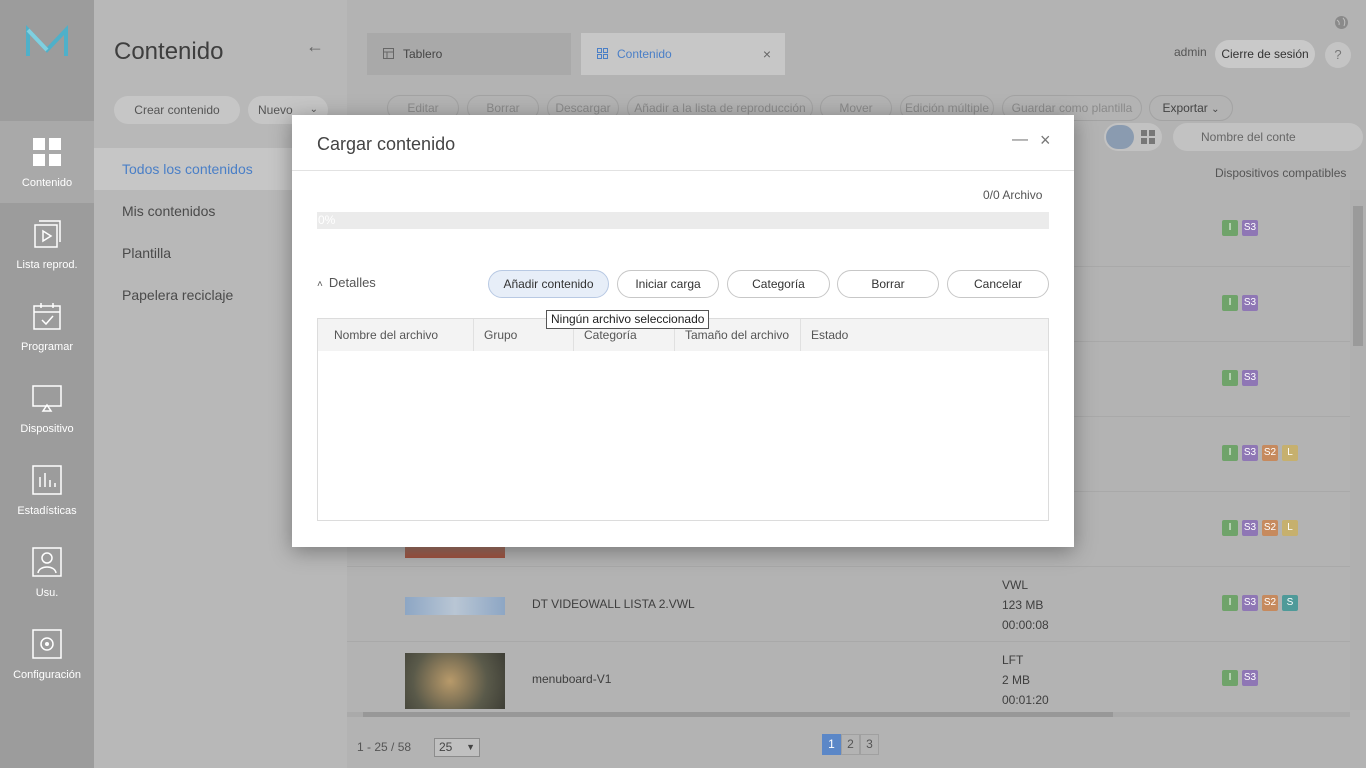  I want to click on page-1: 1, so click(831, 744).